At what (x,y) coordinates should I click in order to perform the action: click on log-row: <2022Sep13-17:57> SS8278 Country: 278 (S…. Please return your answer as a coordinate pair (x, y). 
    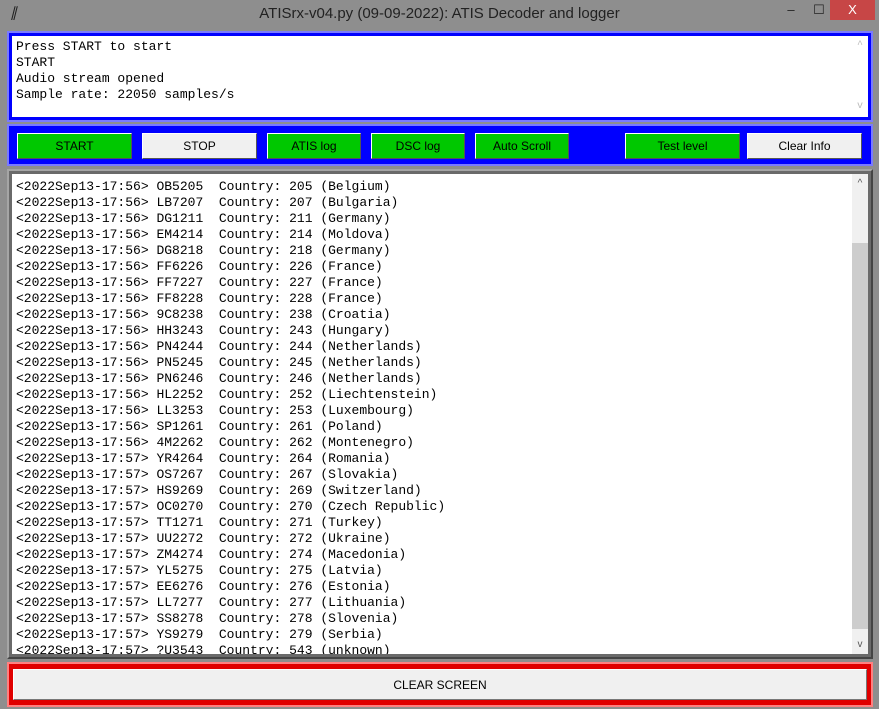
    Looking at the image, I should click on (434, 619).